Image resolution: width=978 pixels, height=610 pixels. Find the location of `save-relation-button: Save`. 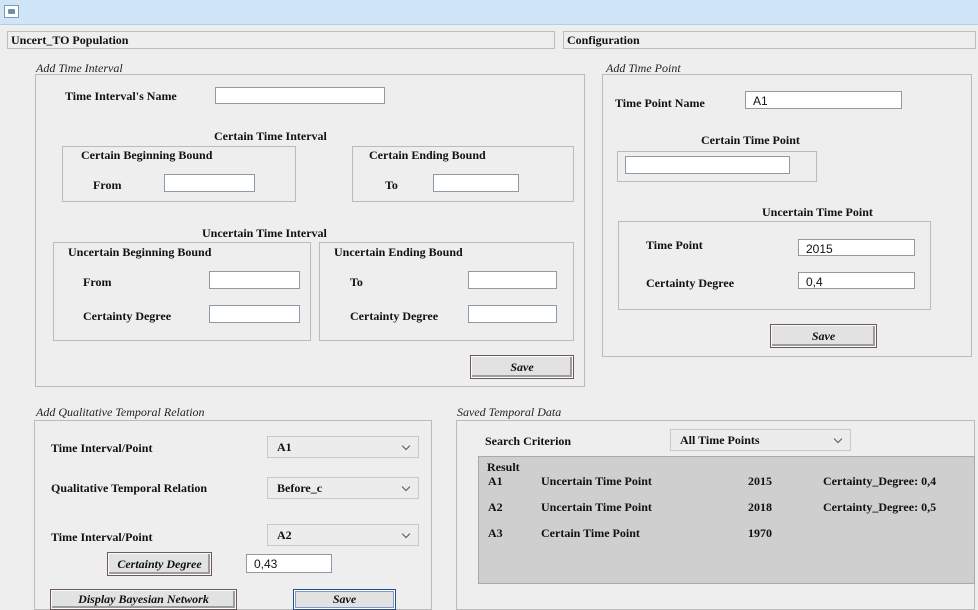

save-relation-button: Save is located at coordinates (344, 599).